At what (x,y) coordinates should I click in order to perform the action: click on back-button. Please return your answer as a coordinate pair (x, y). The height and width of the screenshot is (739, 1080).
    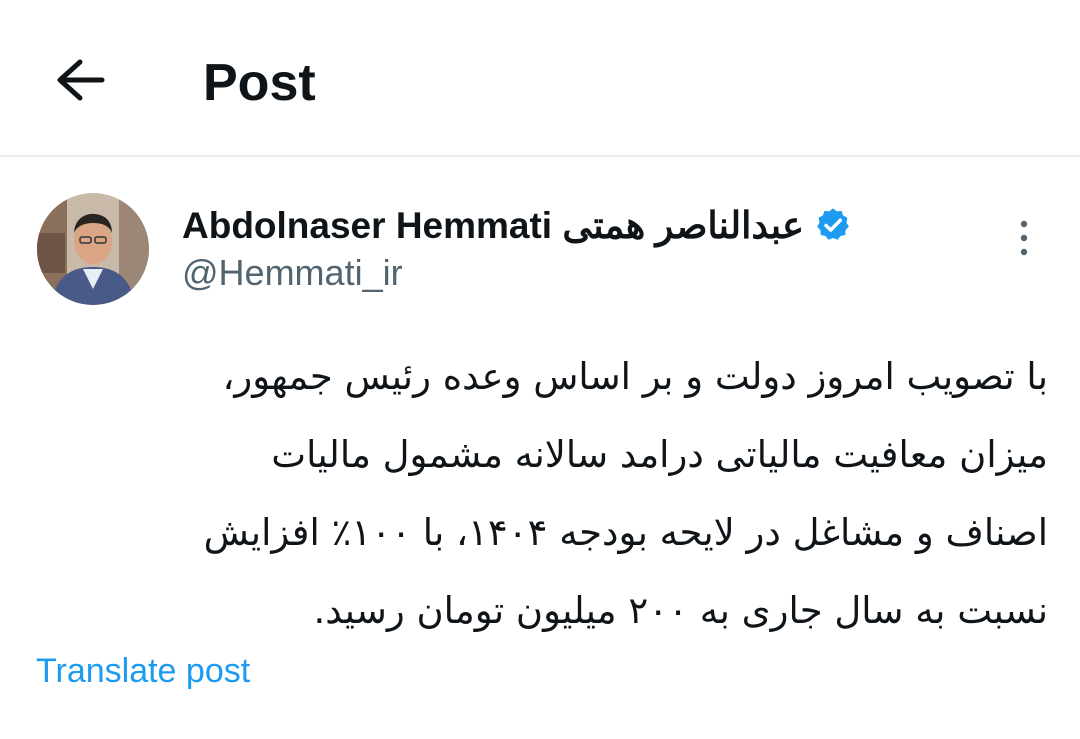
    Looking at the image, I should click on (80, 80).